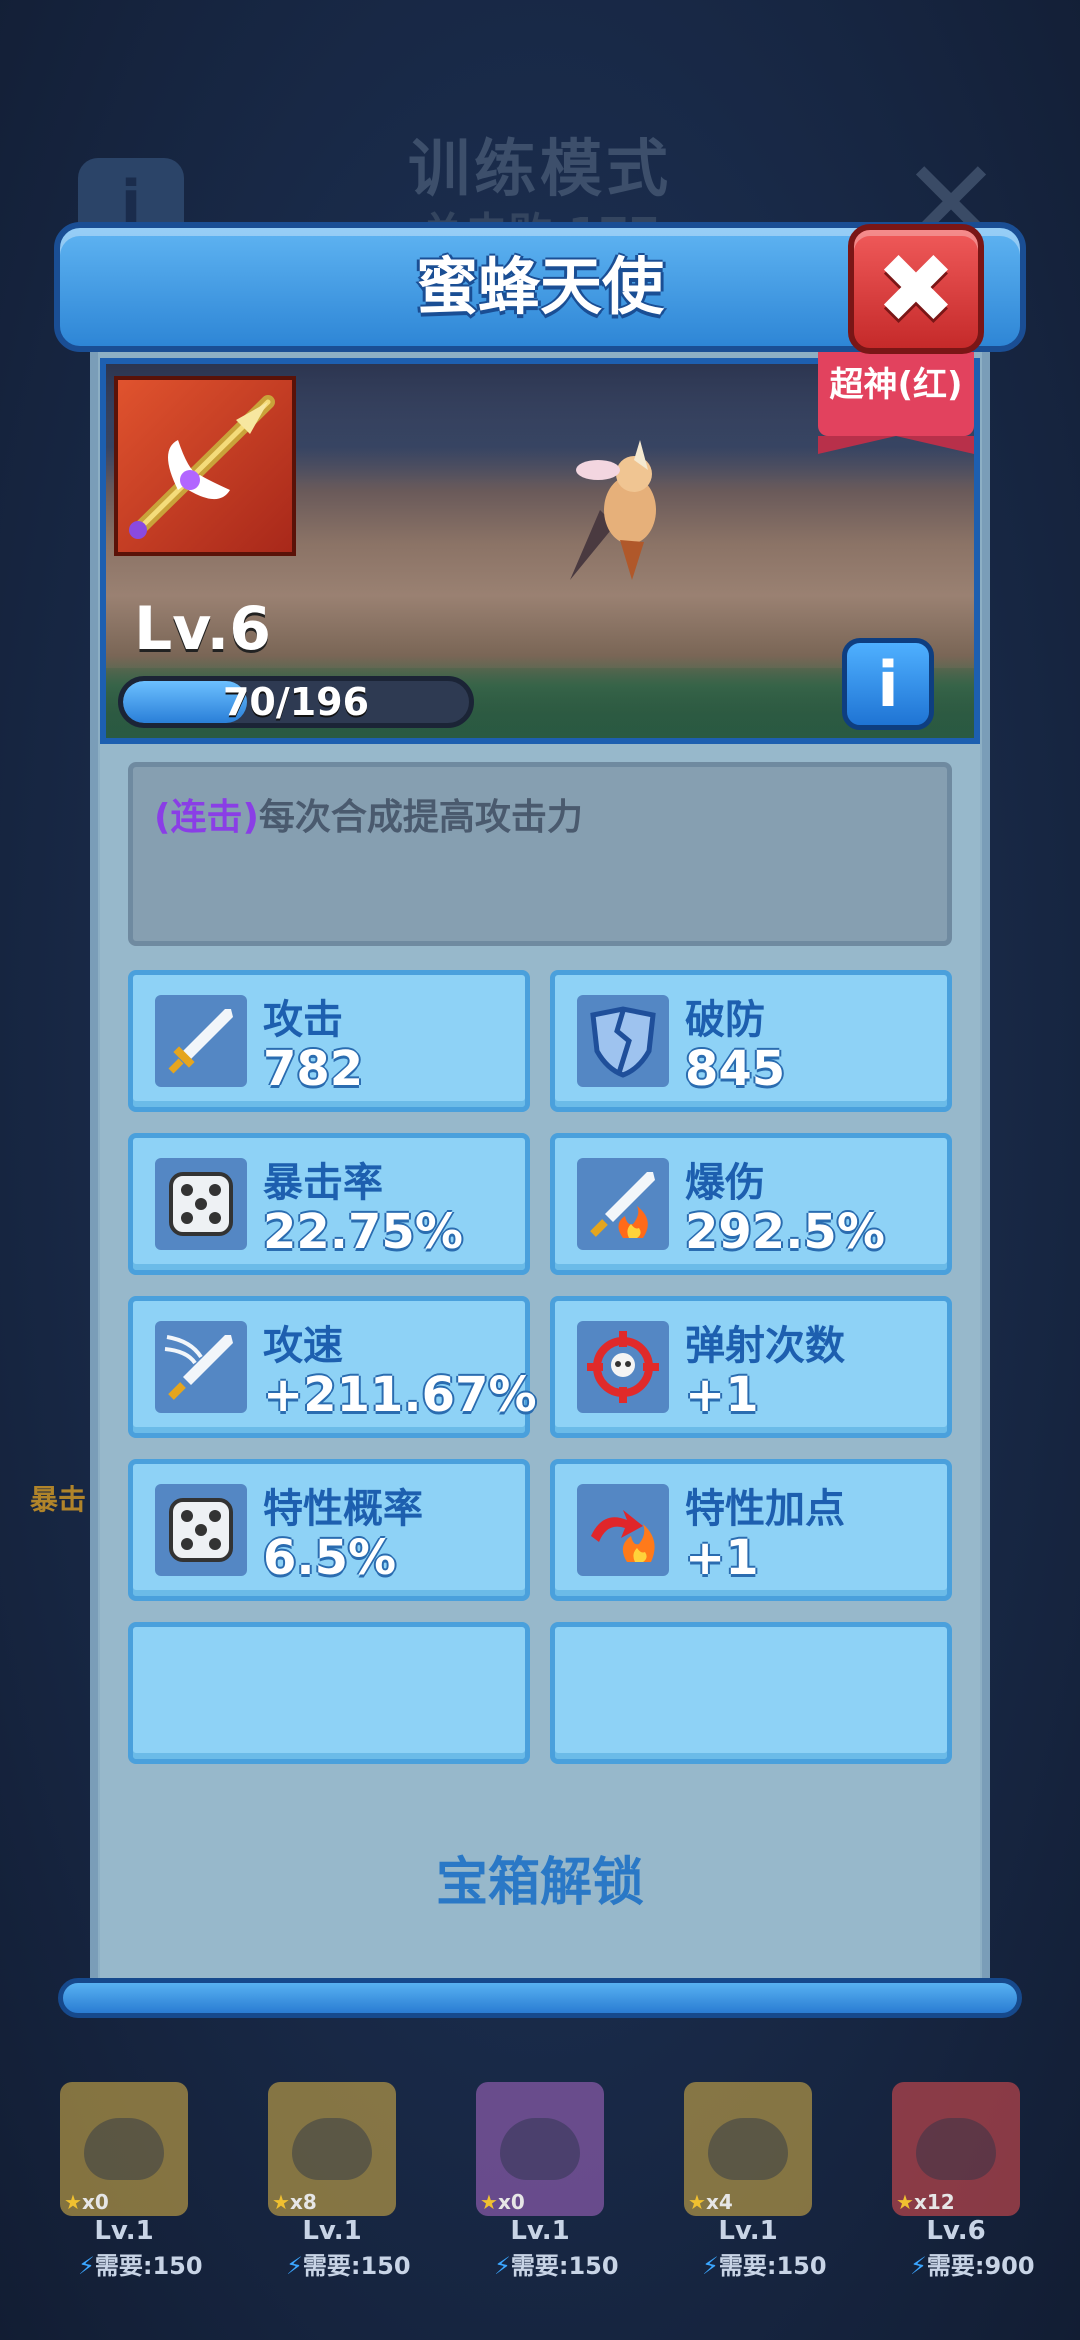  Describe the element at coordinates (540, 1998) in the screenshot. I see `dialog-footer-bar` at that location.